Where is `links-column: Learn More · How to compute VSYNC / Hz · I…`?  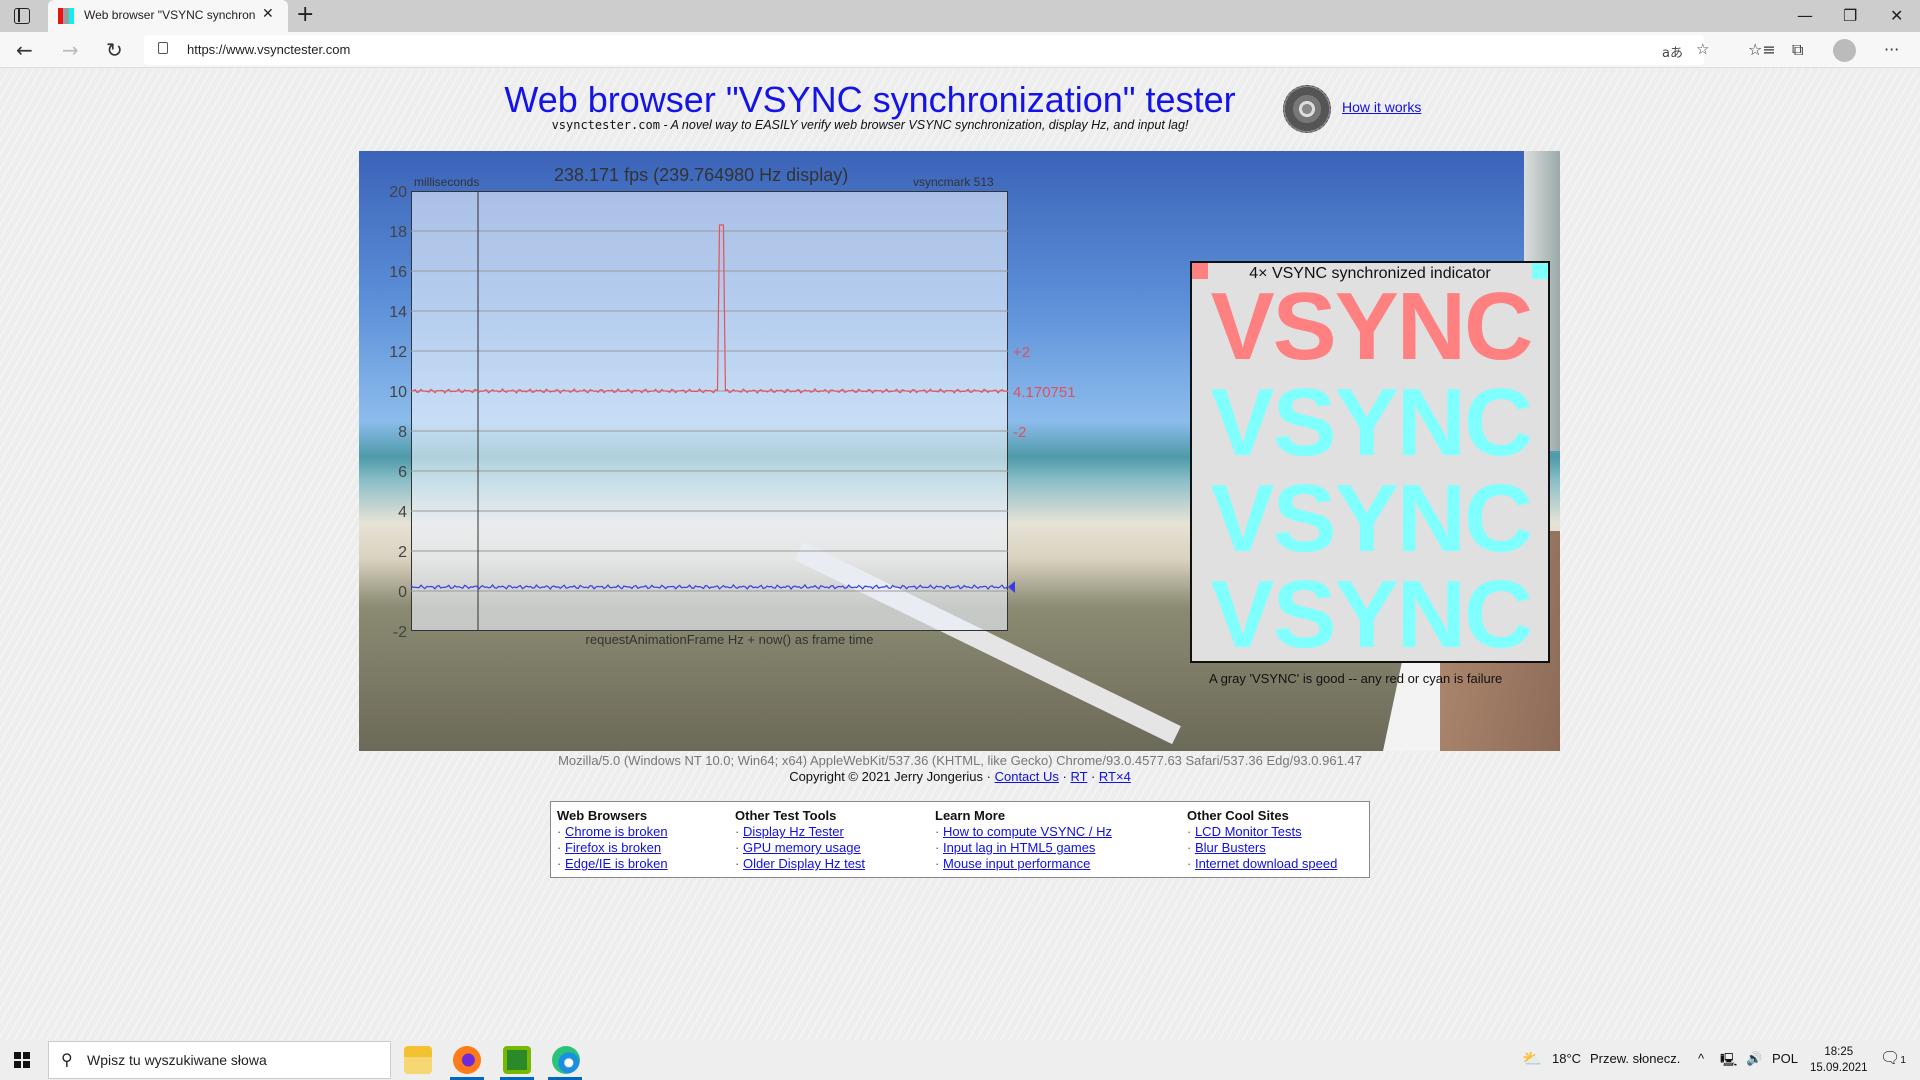 links-column: Learn More · How to compute VSYNC / Hz · I… is located at coordinates (1023, 840).